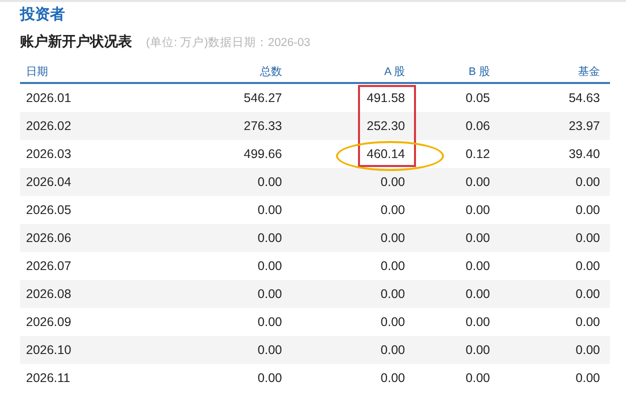 The image size is (626, 402). Describe the element at coordinates (477, 98) in the screenshot. I see `table-cell-text: 0.05` at that location.